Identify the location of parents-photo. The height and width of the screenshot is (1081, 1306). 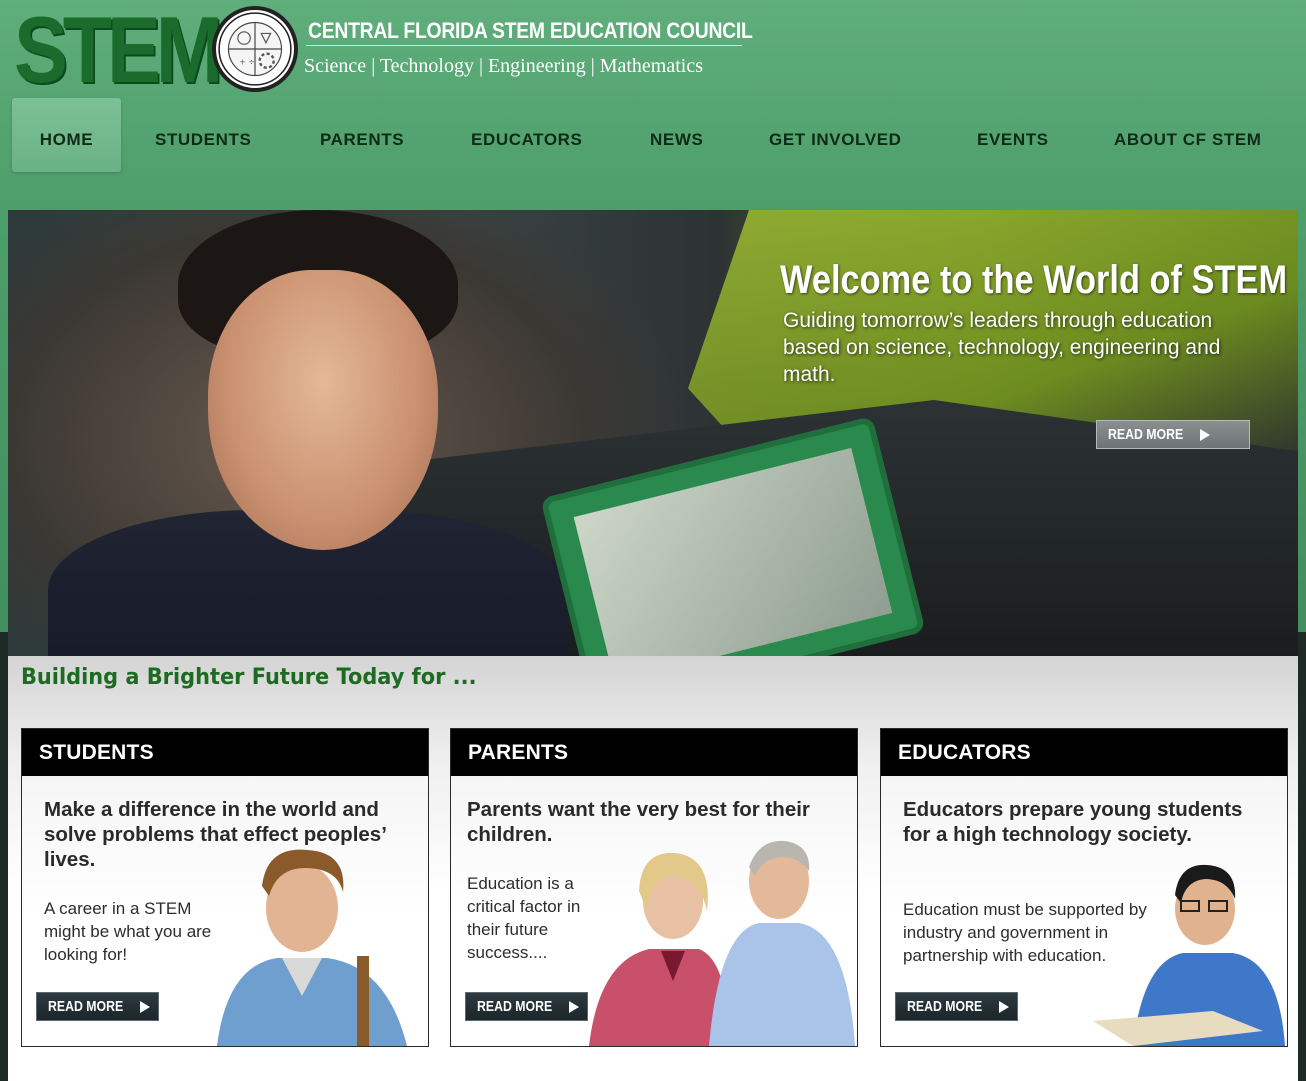
(722, 943).